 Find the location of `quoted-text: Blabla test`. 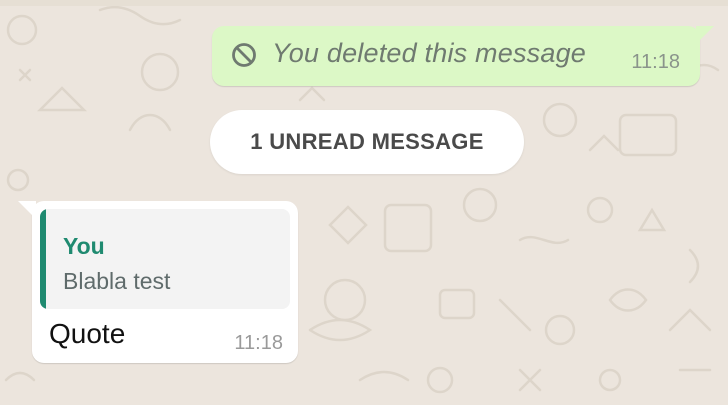

quoted-text: Blabla test is located at coordinates (117, 281).